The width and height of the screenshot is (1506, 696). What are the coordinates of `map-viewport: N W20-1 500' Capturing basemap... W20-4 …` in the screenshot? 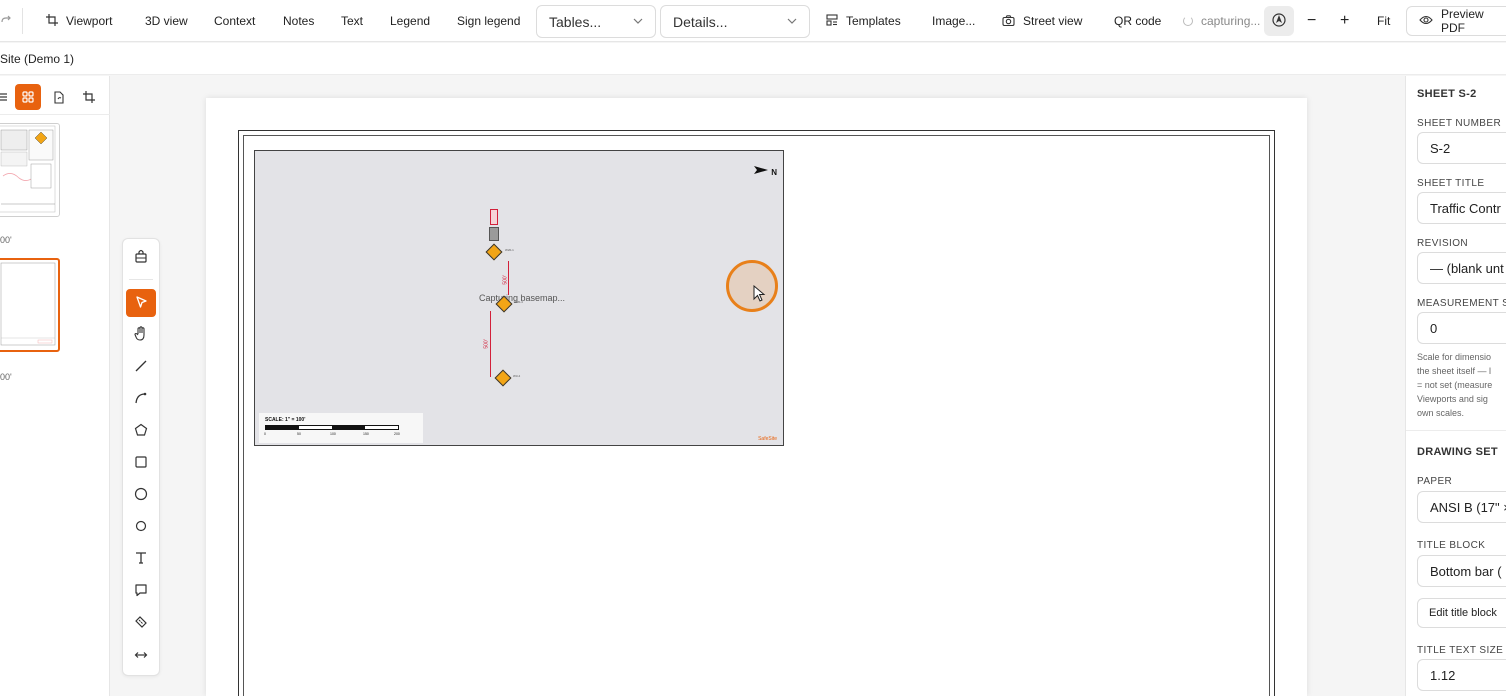 It's located at (519, 298).